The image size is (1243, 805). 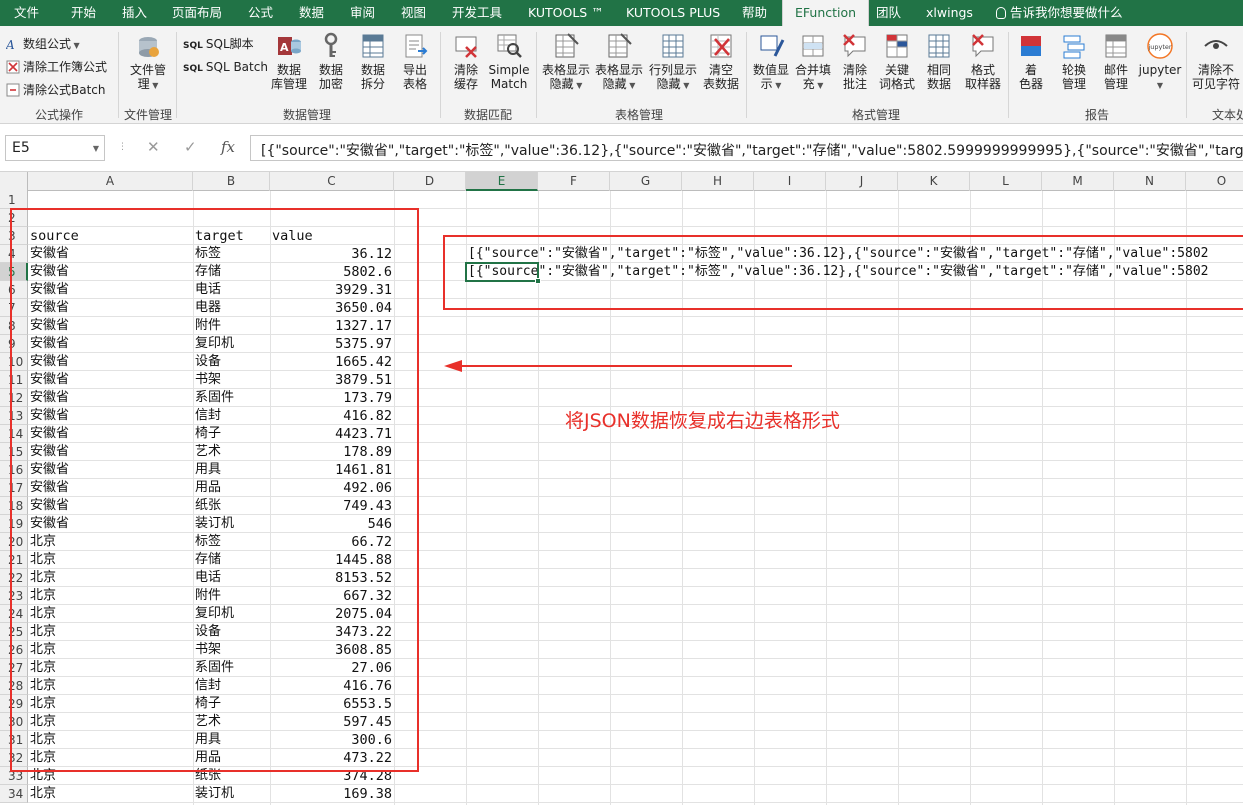 What do you see at coordinates (934, 181) in the screenshot?
I see `column-header-k: K` at bounding box center [934, 181].